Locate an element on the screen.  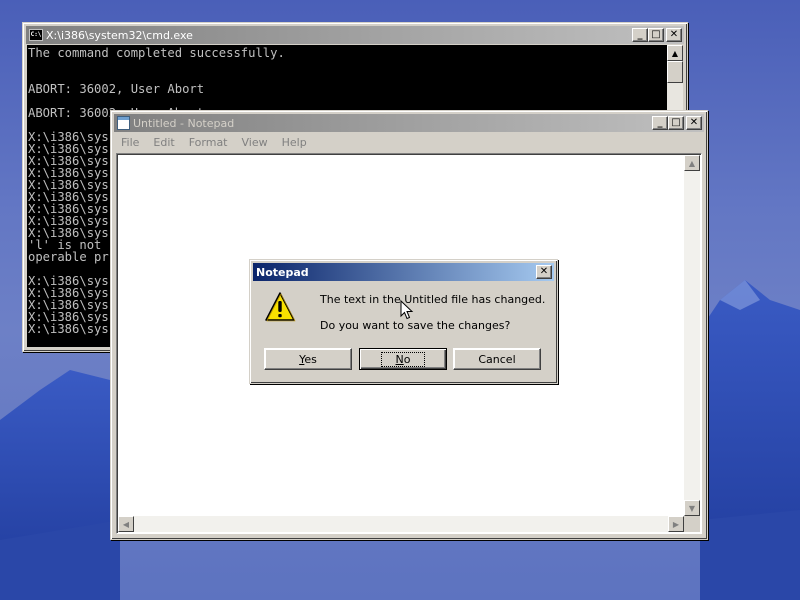
scroll-right-arrow-icon: ▶ is located at coordinates (676, 524).